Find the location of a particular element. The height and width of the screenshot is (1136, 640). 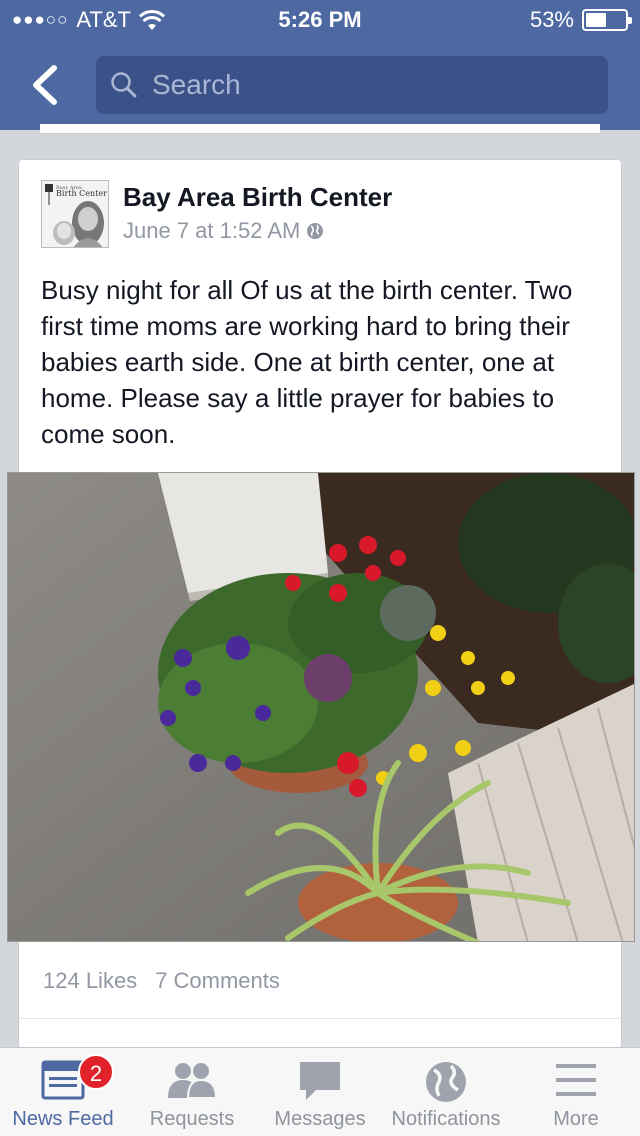

chevron-left-icon is located at coordinates (45, 85).